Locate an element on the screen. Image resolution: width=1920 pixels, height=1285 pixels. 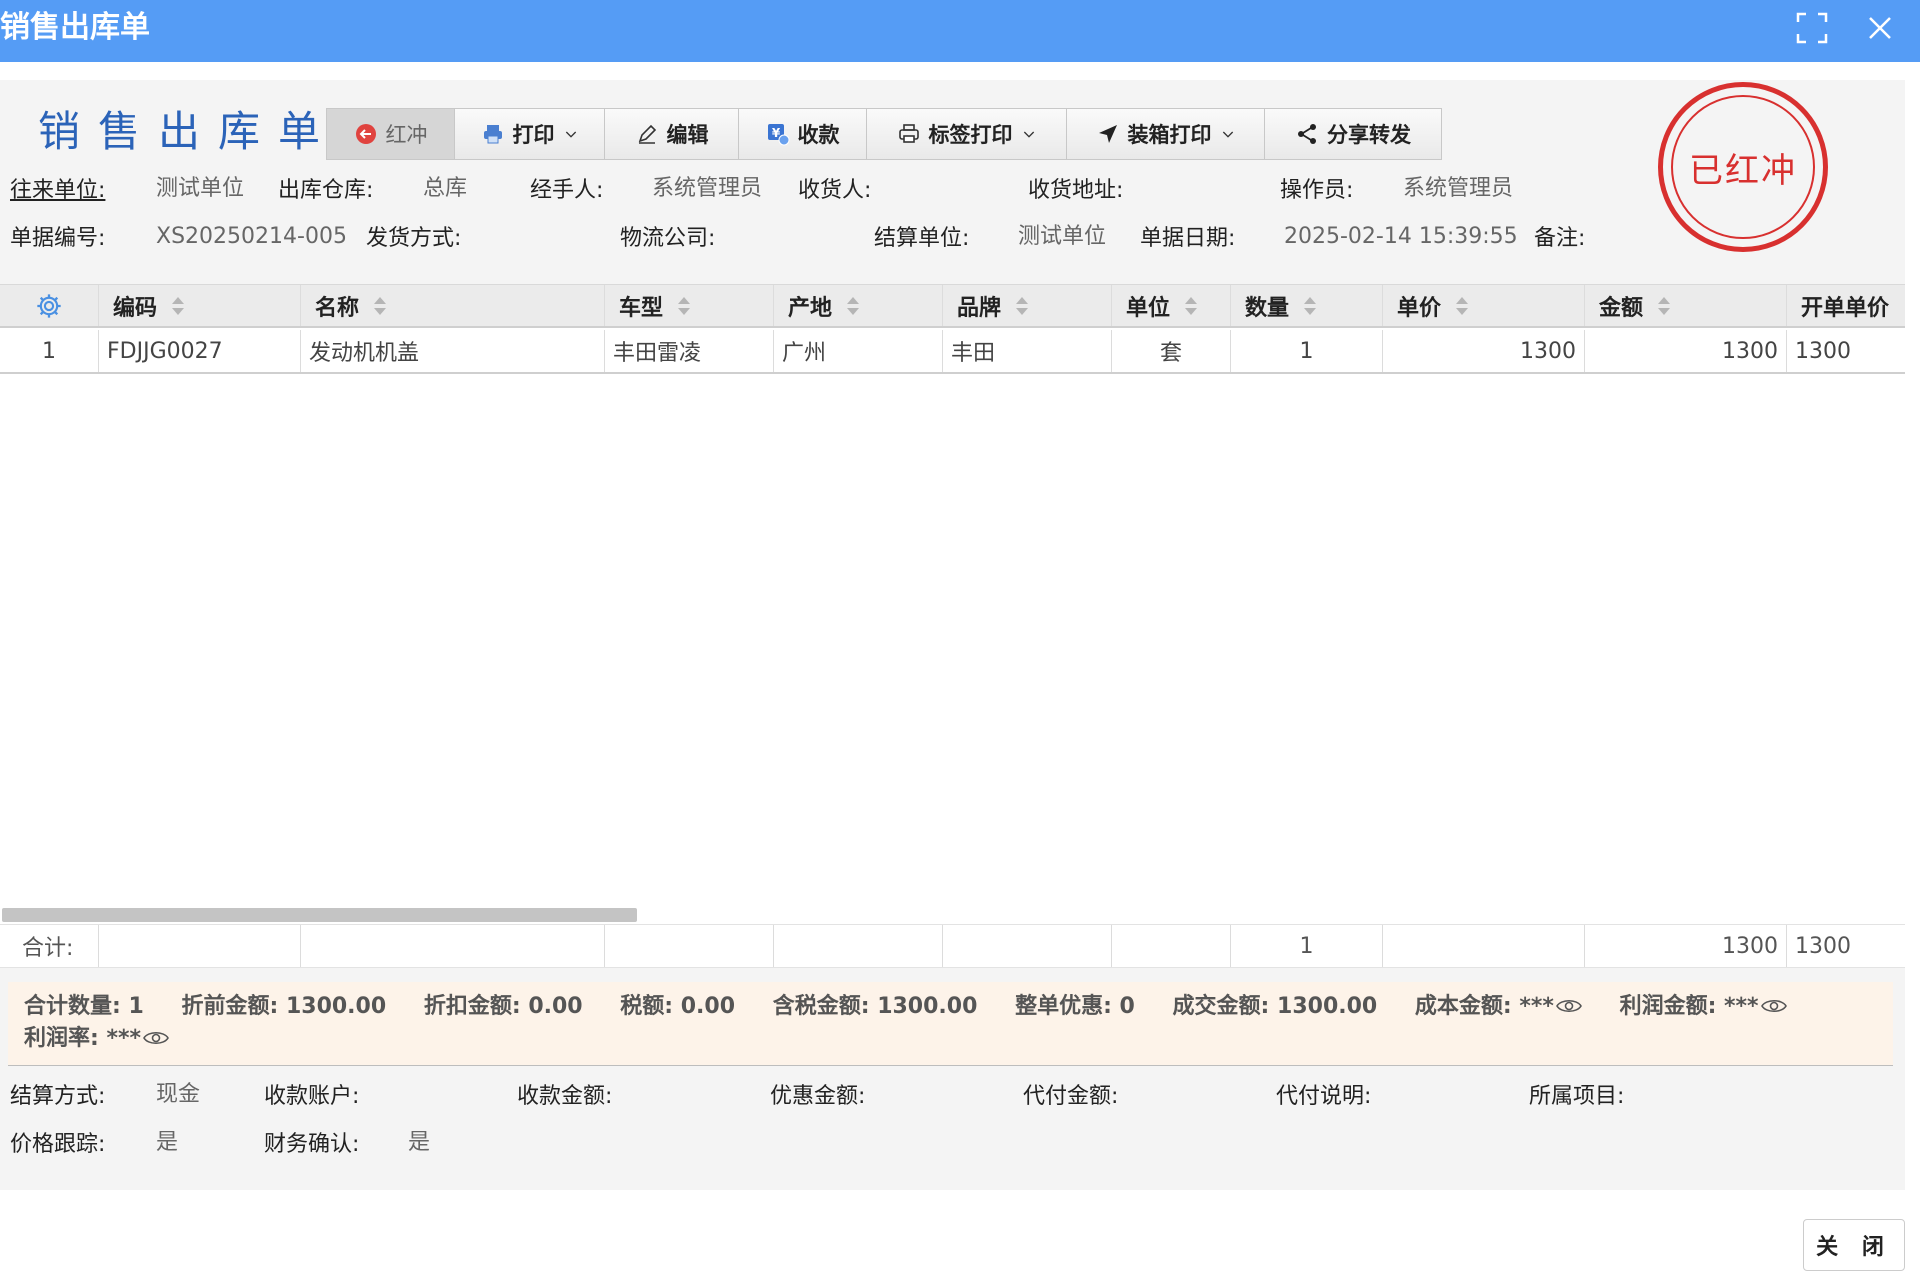
operator-value: 系统管理员 is located at coordinates (1458, 188).